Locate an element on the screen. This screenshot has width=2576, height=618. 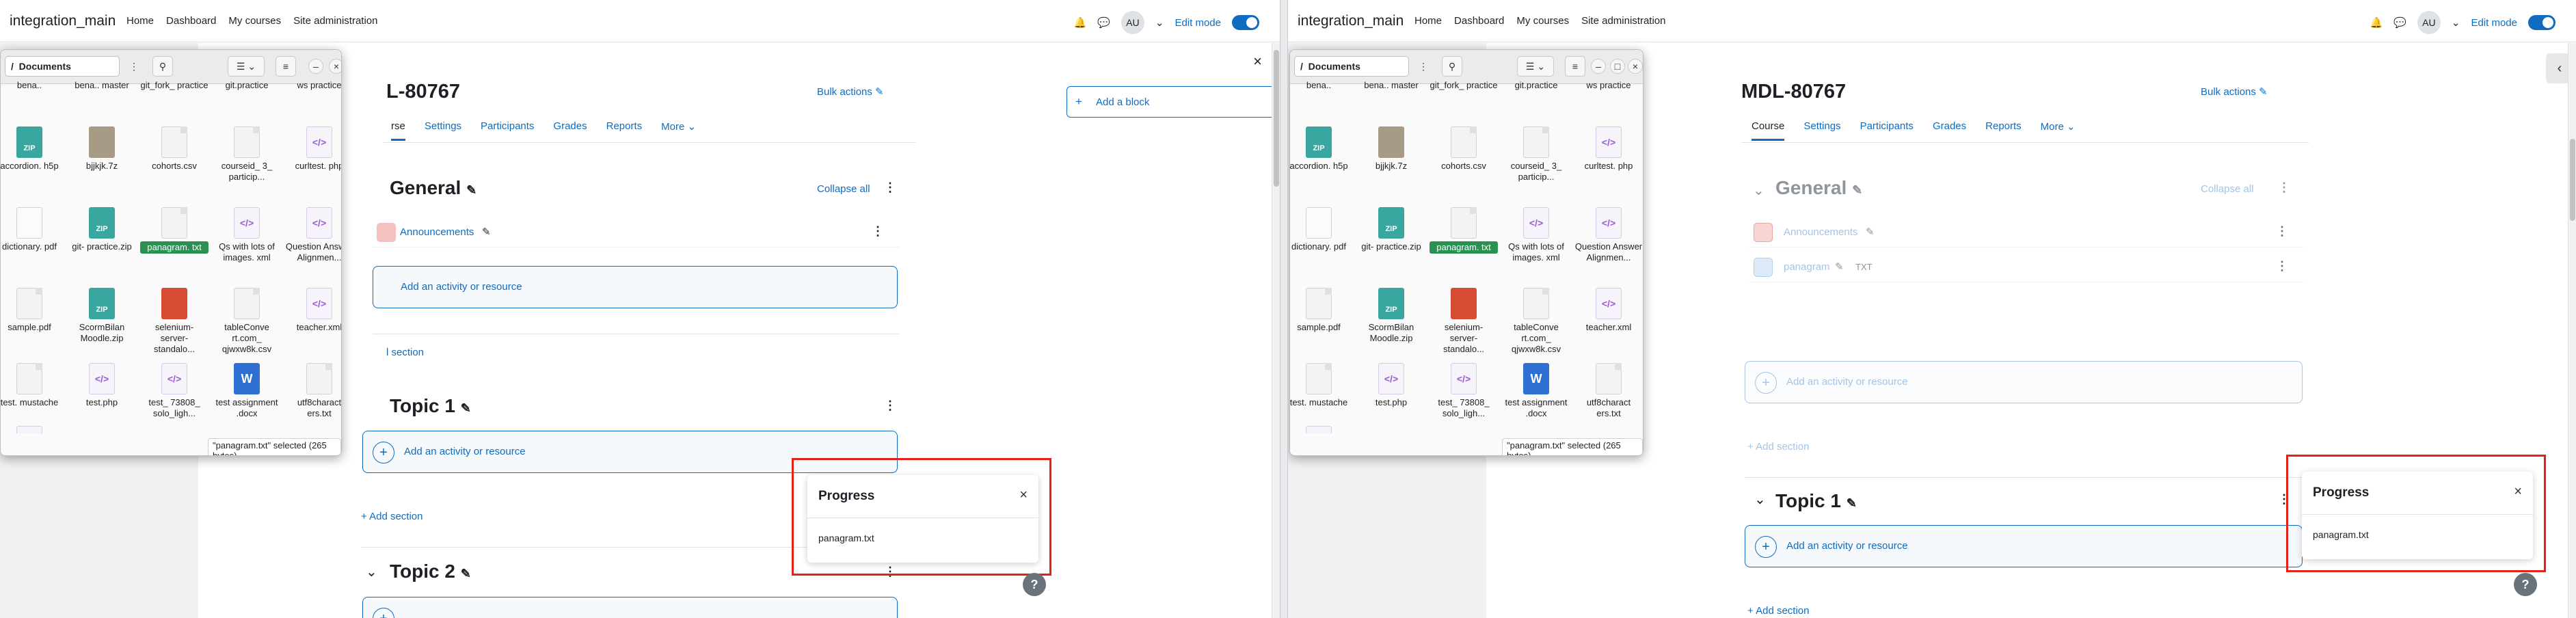
edit-mode-toggle is located at coordinates (1245, 22).